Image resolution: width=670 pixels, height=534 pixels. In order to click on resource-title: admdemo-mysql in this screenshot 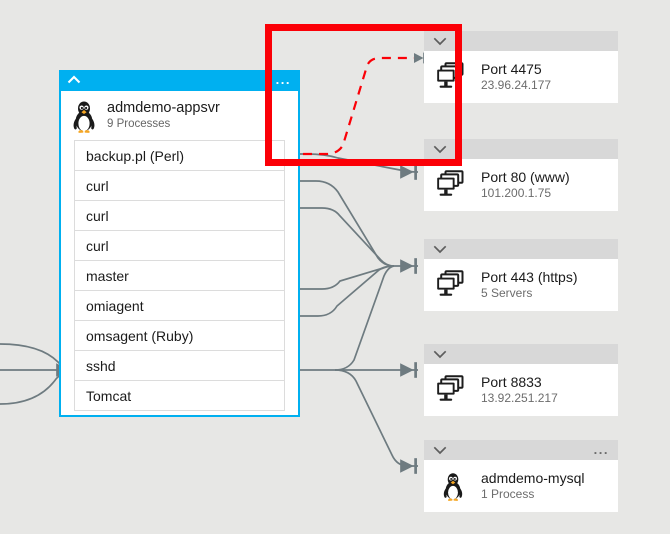, I will do `click(533, 478)`.